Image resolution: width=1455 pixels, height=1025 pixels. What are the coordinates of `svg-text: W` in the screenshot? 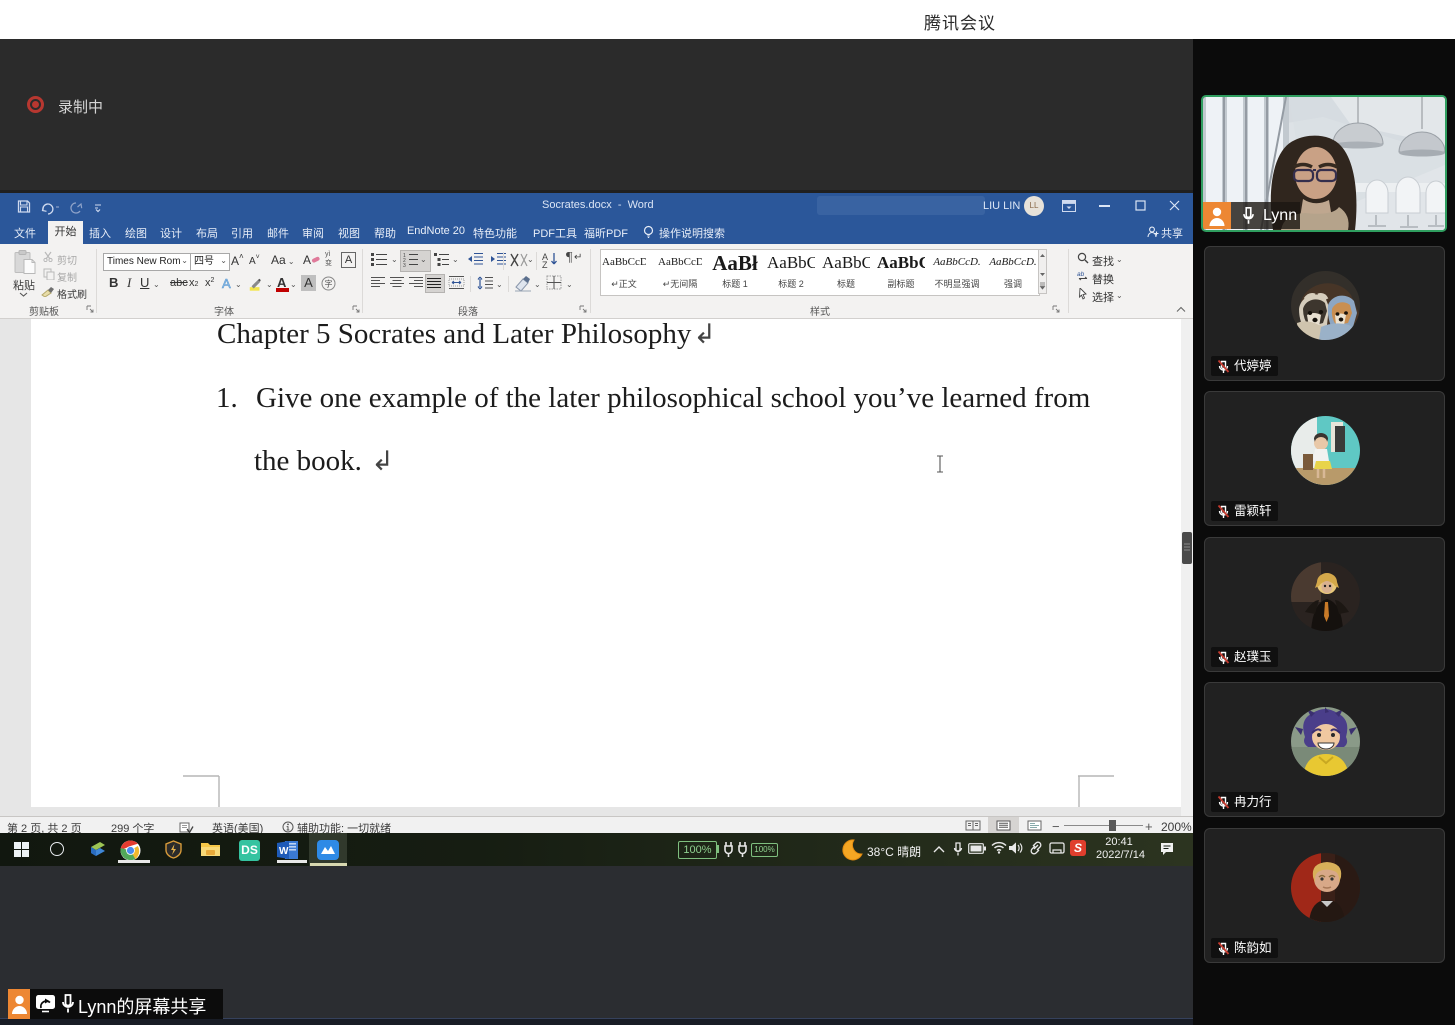 It's located at (284, 851).